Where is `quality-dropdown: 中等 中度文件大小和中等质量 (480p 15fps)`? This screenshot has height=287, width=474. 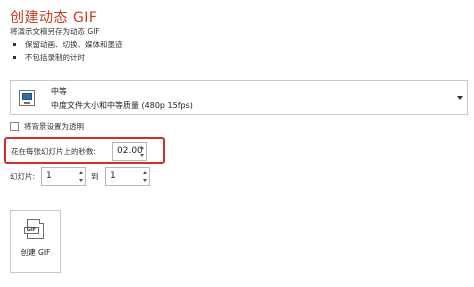
quality-dropdown: 中等 中度文件大小和中等质量 (480p 15fps) is located at coordinates (239, 97).